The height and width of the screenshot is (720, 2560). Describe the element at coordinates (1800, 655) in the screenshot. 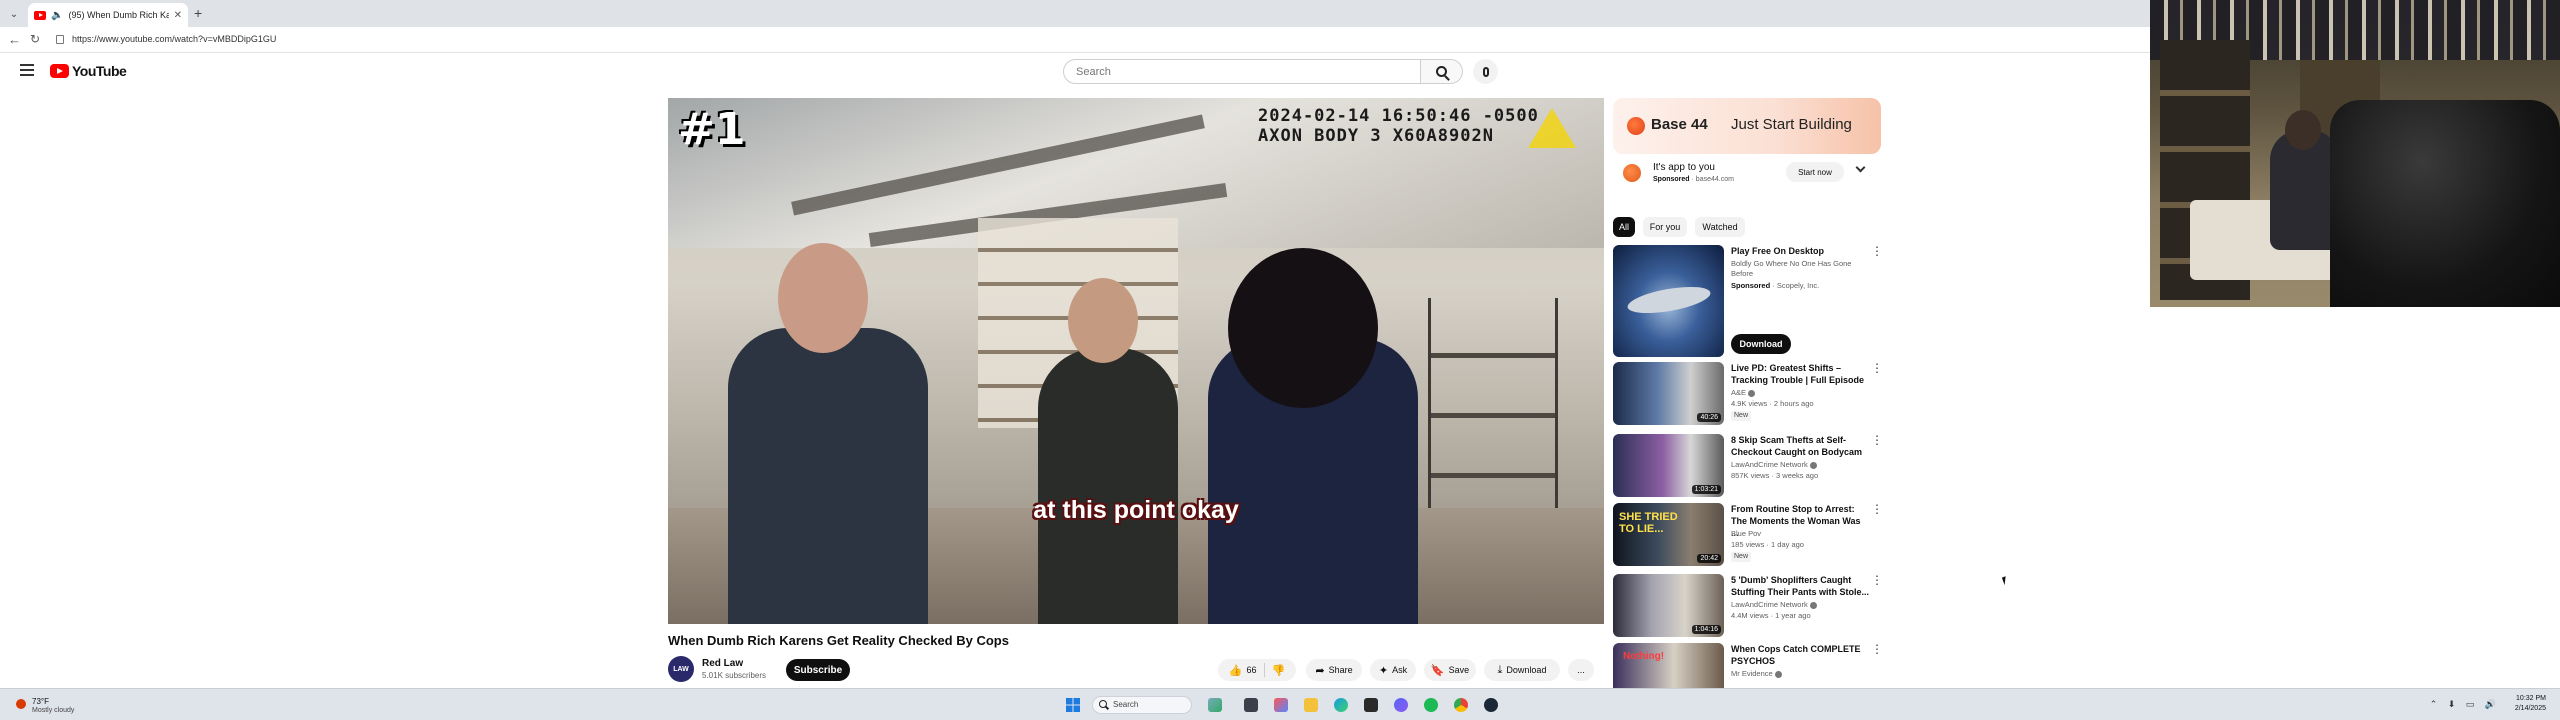

I see `rec-title: When Cops Catch COMPLETE PSYCHOS` at that location.